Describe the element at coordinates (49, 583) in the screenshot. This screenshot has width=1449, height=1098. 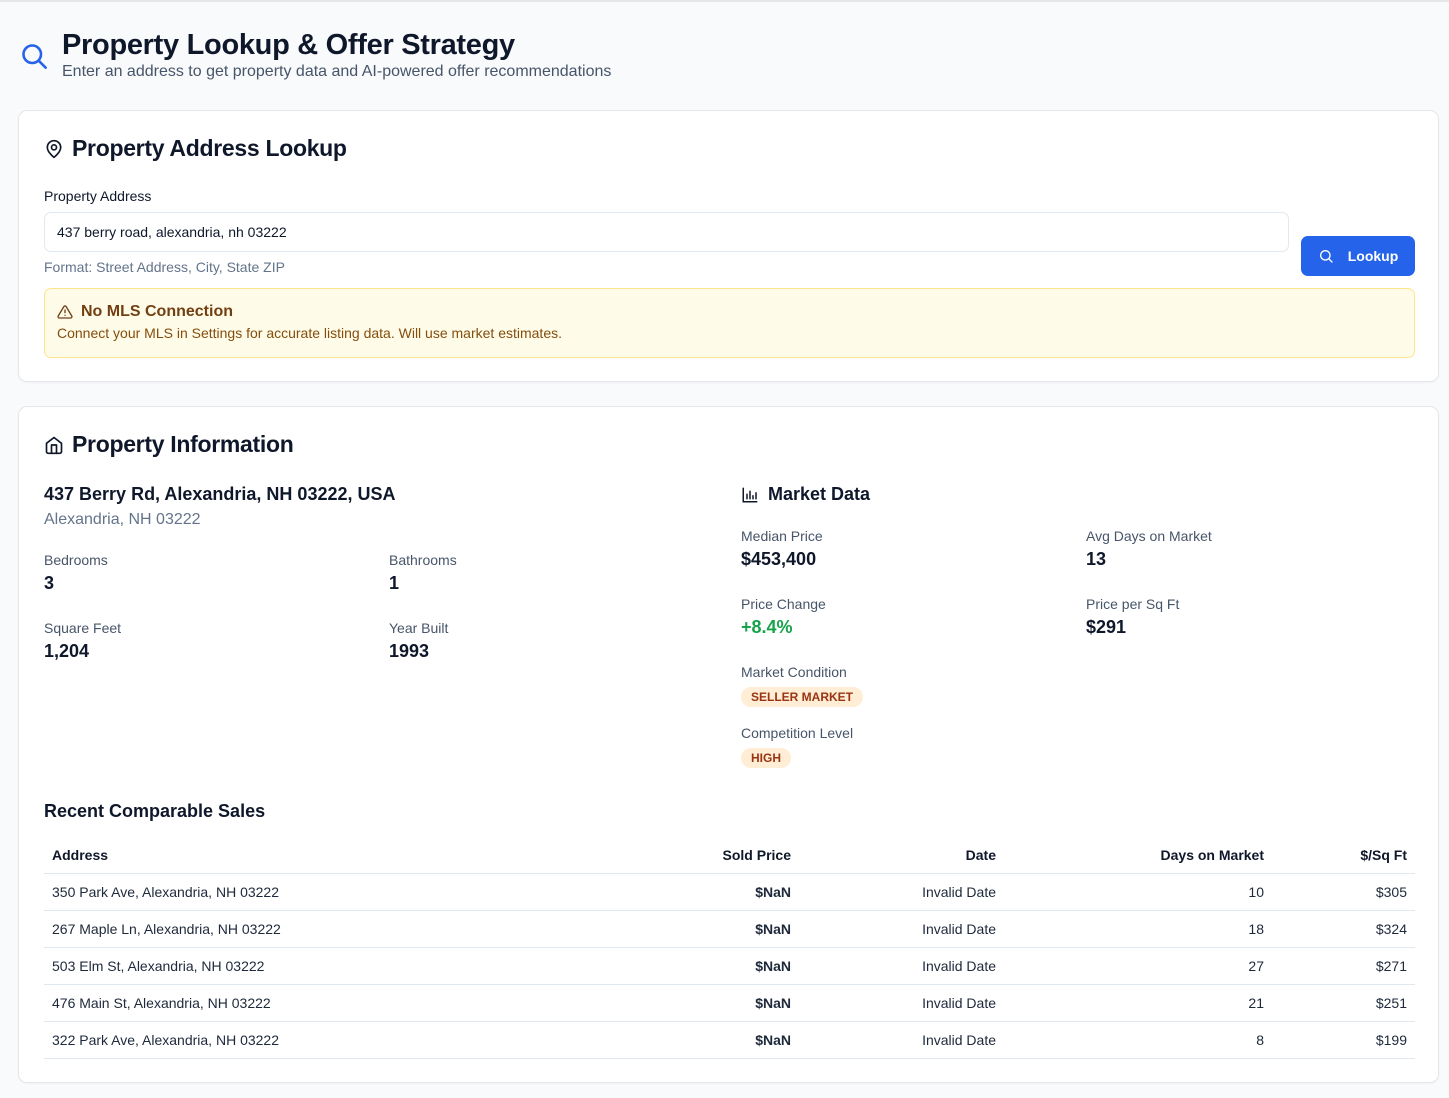
I see `bedrooms-value: 3` at that location.